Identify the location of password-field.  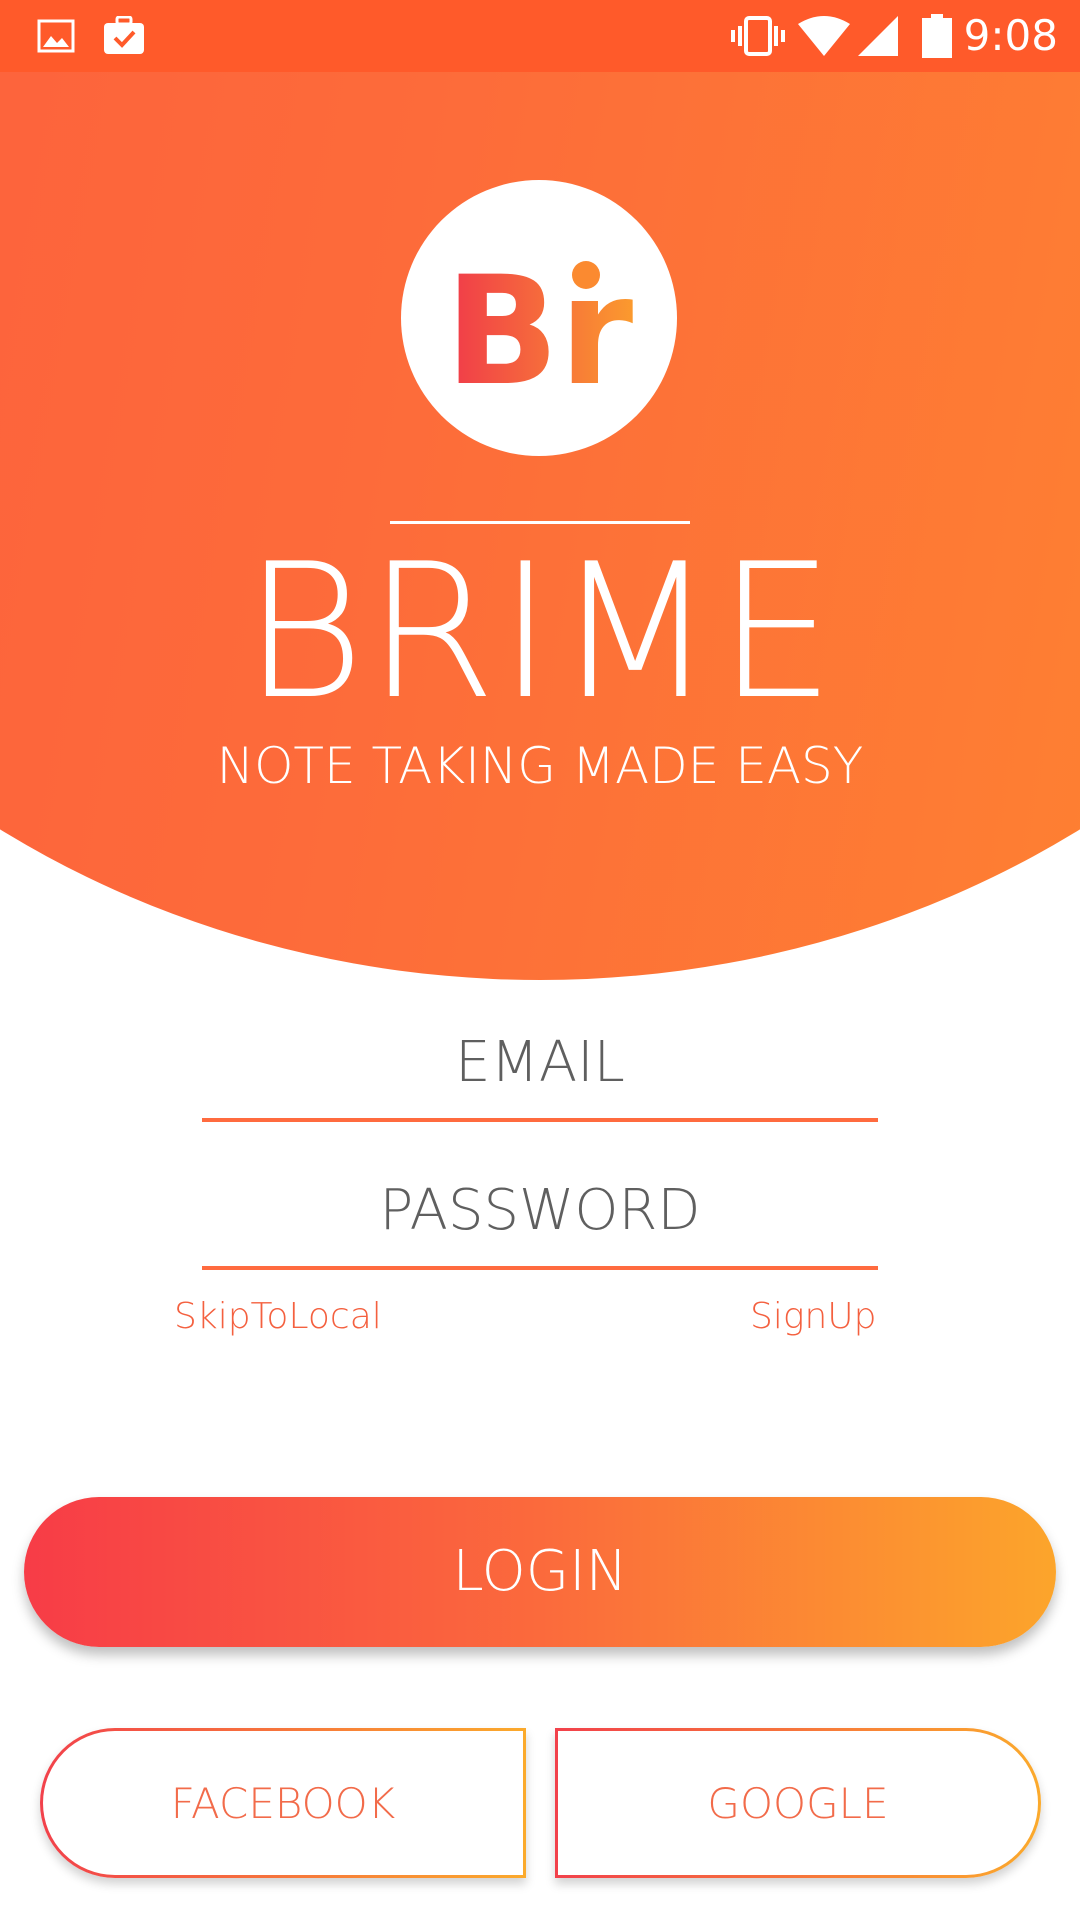
(540, 1210).